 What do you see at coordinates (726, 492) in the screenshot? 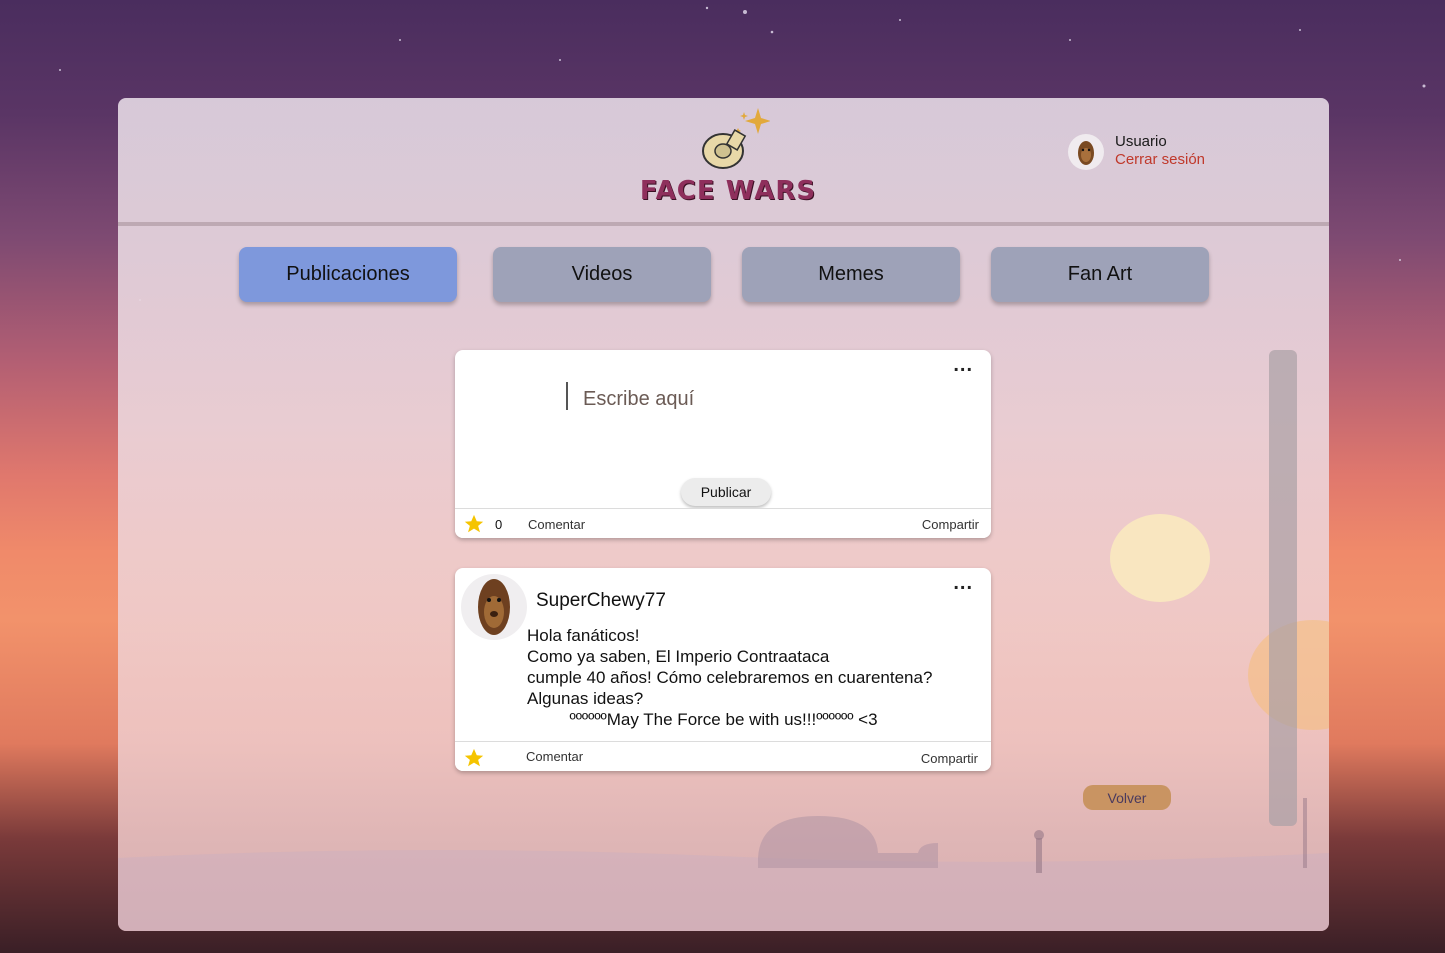
I see `publish-button: Publicar` at bounding box center [726, 492].